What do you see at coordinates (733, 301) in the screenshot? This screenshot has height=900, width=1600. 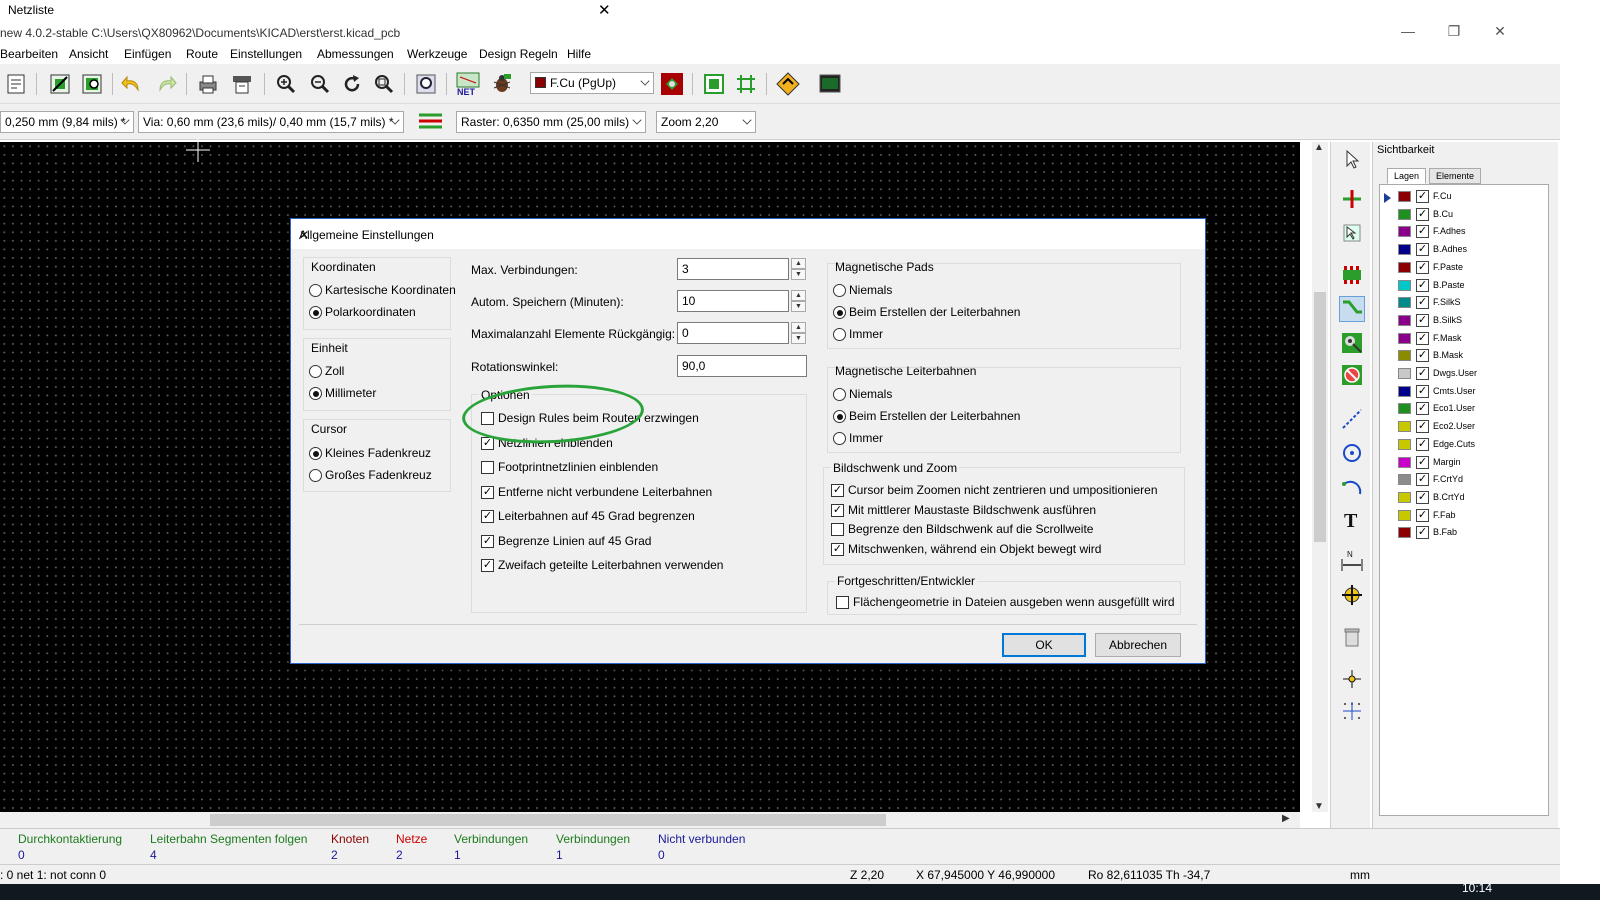 I see `input-autom-speichern: 10` at bounding box center [733, 301].